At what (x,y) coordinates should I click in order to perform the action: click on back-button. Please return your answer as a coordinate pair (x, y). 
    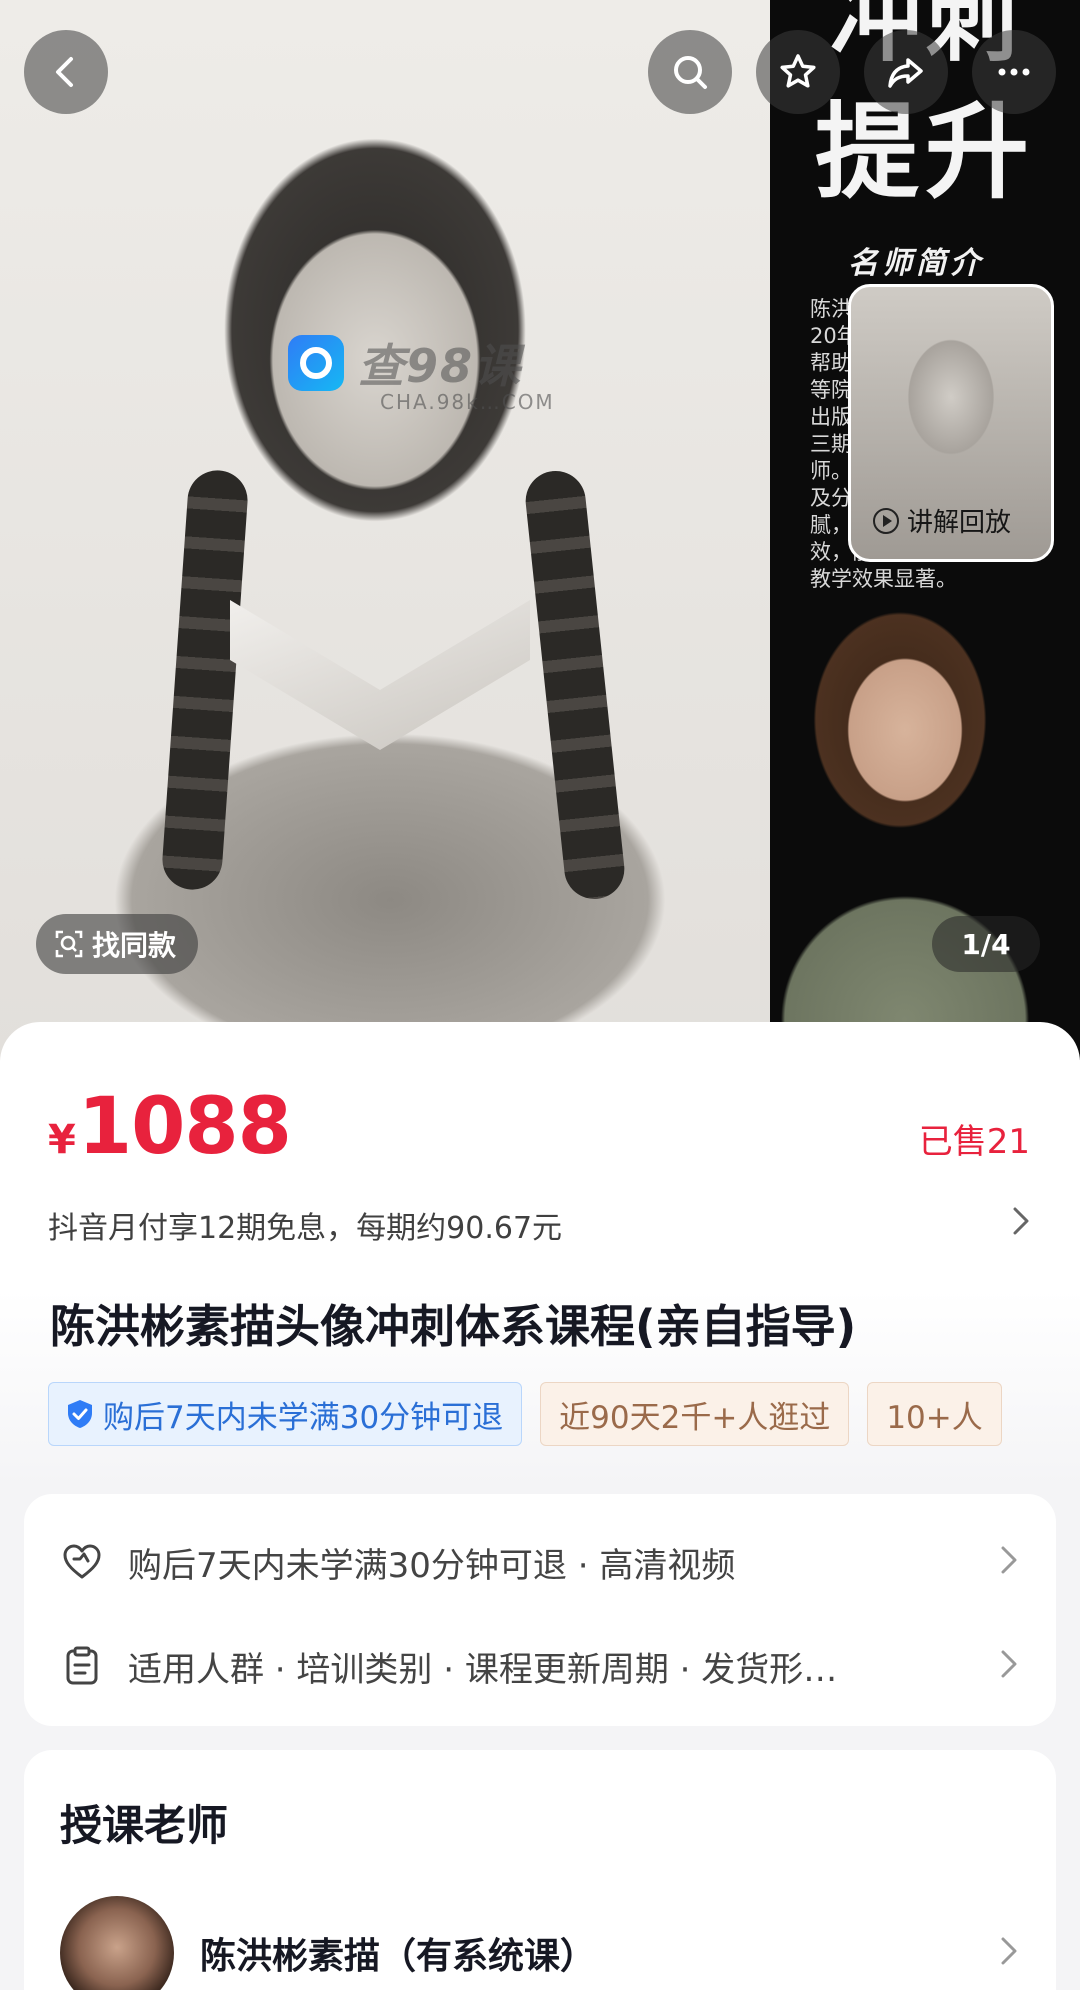
    Looking at the image, I should click on (66, 72).